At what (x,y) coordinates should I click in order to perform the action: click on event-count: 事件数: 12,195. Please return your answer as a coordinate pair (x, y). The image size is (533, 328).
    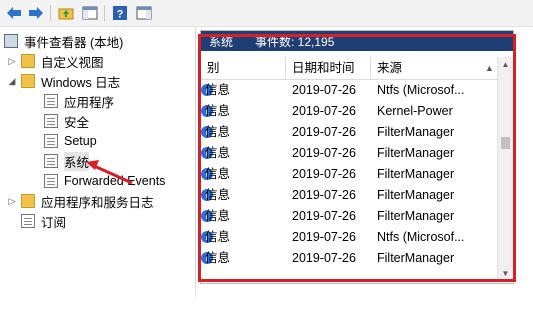
    Looking at the image, I should click on (295, 41).